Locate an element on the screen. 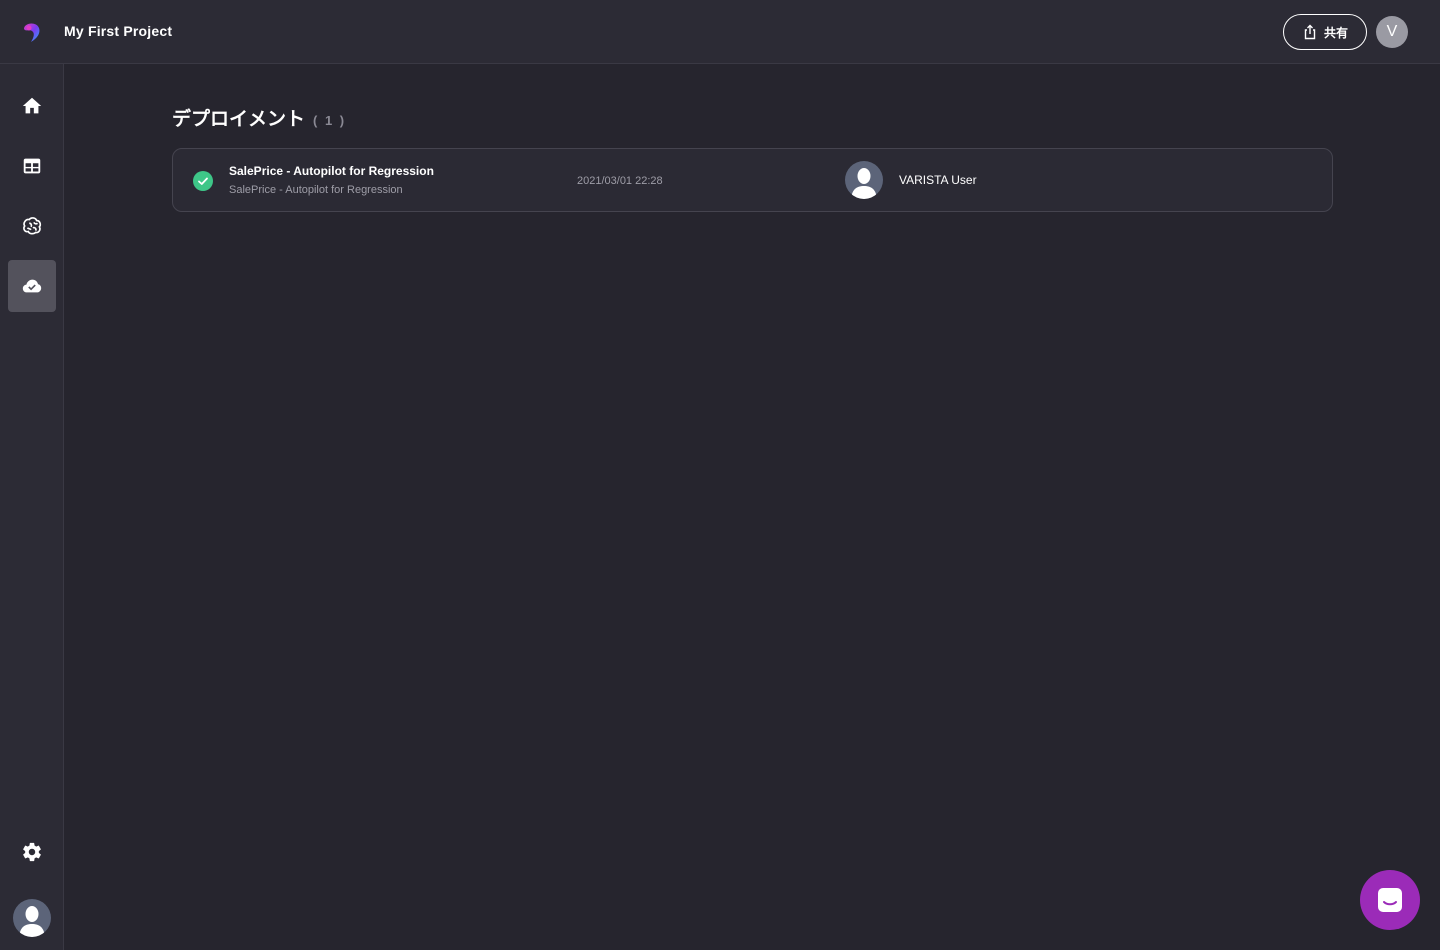 The width and height of the screenshot is (1440, 950). share-icon is located at coordinates (1310, 32).